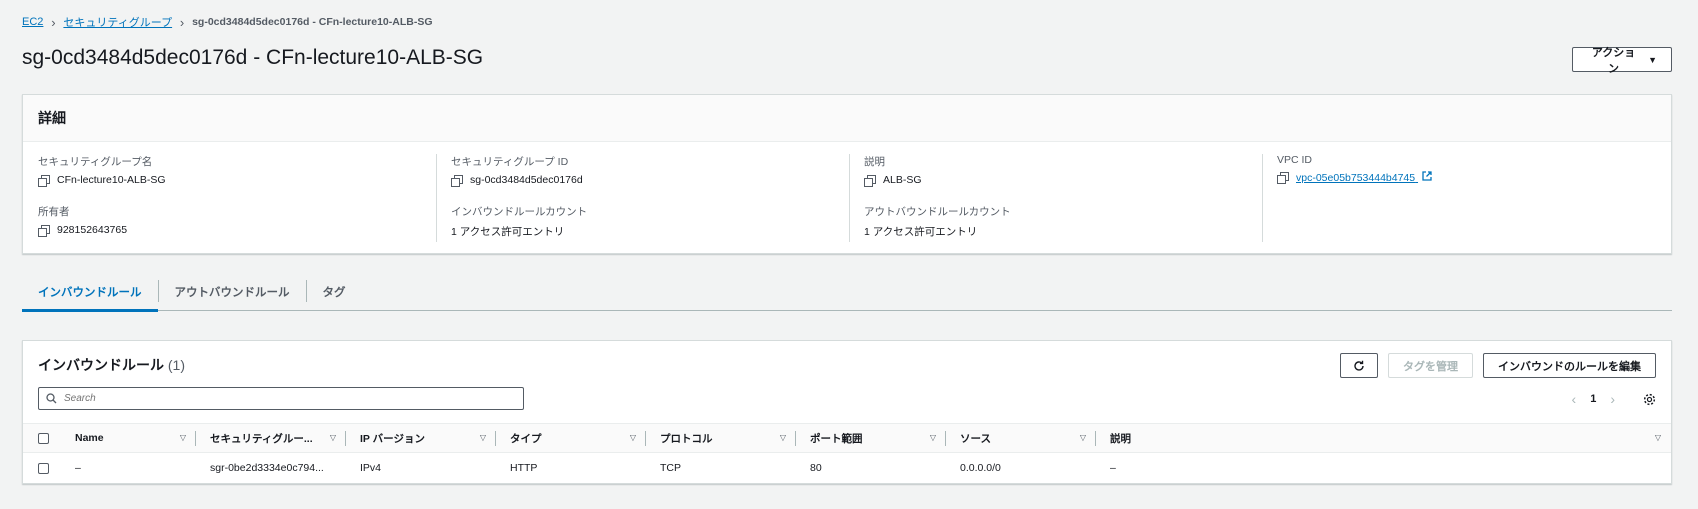 This screenshot has height=509, width=1698. I want to click on field-inbound-count: インバウンドルールカウント 1 アクセス許可エントリ, so click(651, 223).